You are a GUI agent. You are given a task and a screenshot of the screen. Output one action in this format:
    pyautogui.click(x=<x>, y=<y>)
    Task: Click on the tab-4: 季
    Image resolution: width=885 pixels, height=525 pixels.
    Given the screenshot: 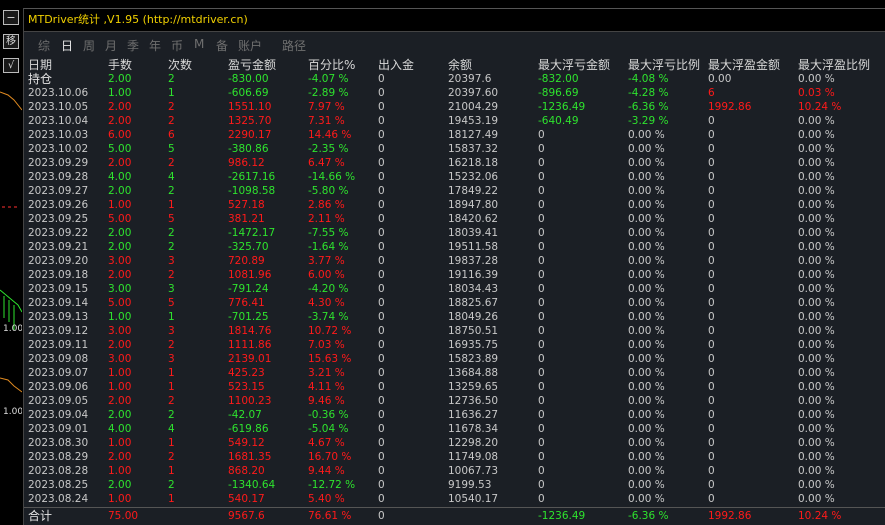 What is the action you would take?
    pyautogui.click(x=133, y=45)
    